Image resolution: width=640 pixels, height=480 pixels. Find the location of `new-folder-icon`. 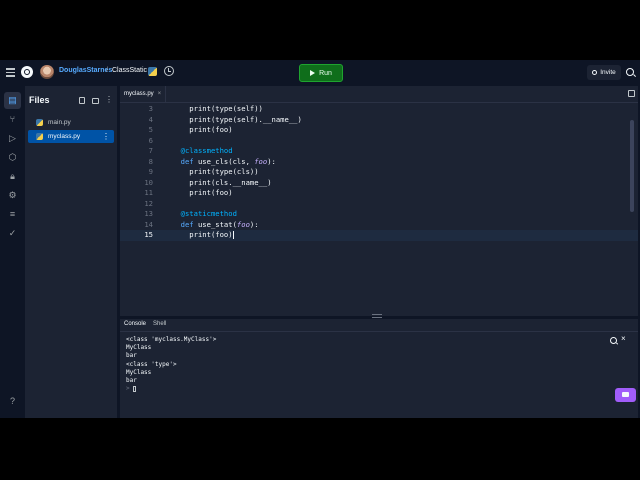

new-folder-icon is located at coordinates (95, 101).